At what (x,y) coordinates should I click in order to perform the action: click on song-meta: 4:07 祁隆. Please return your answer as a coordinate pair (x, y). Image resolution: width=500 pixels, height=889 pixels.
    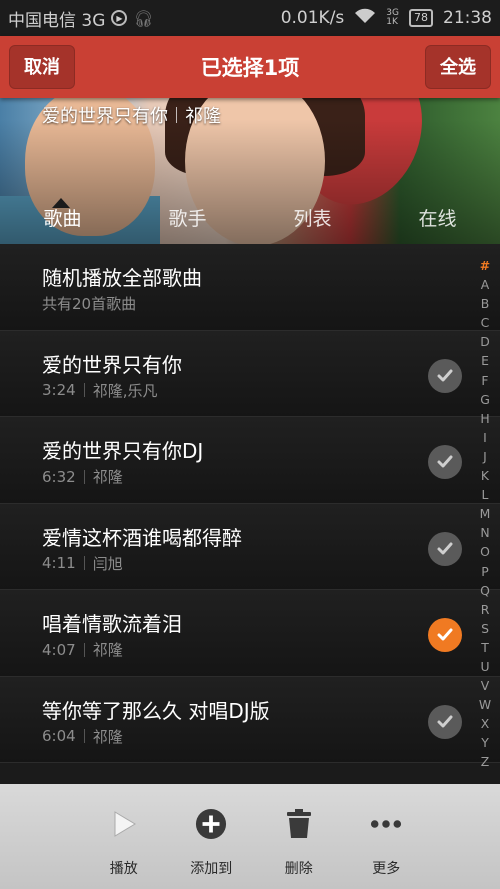
    Looking at the image, I should click on (82, 649).